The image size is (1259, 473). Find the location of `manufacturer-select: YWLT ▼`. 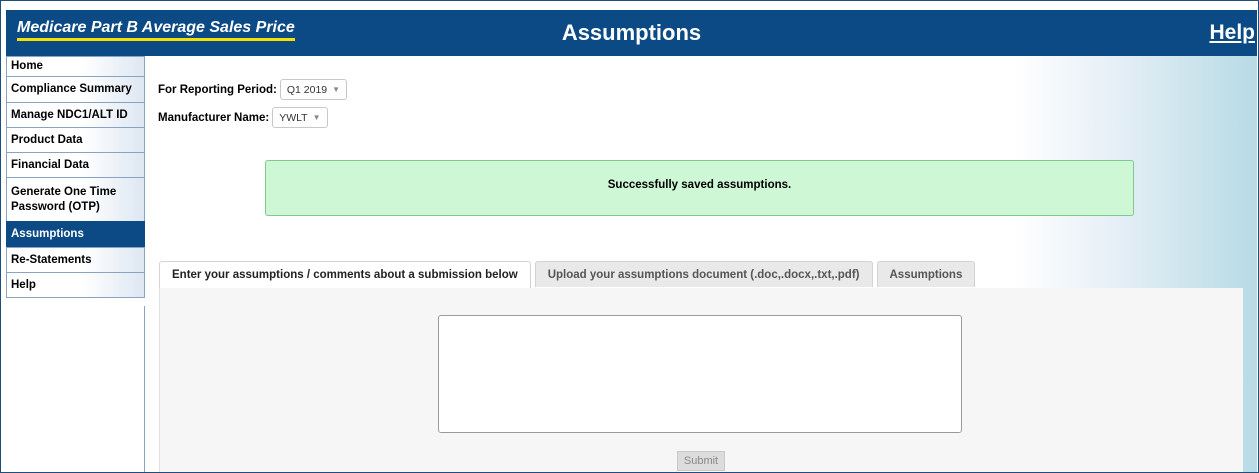

manufacturer-select: YWLT ▼ is located at coordinates (300, 117).